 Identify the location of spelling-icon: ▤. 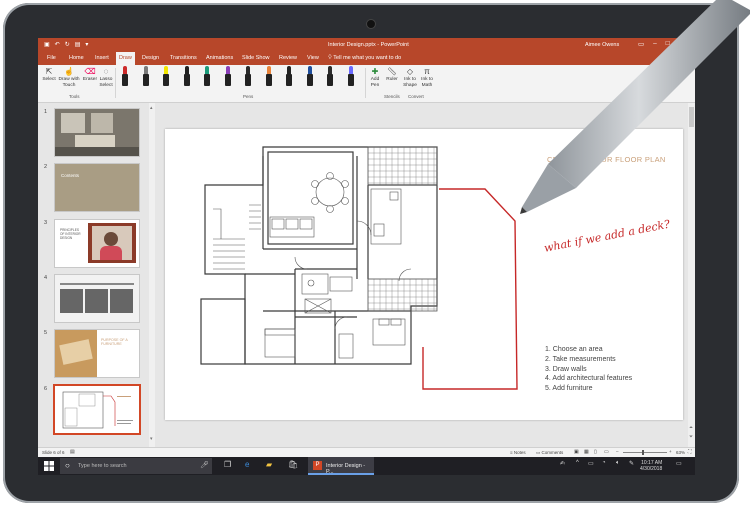
(72, 452).